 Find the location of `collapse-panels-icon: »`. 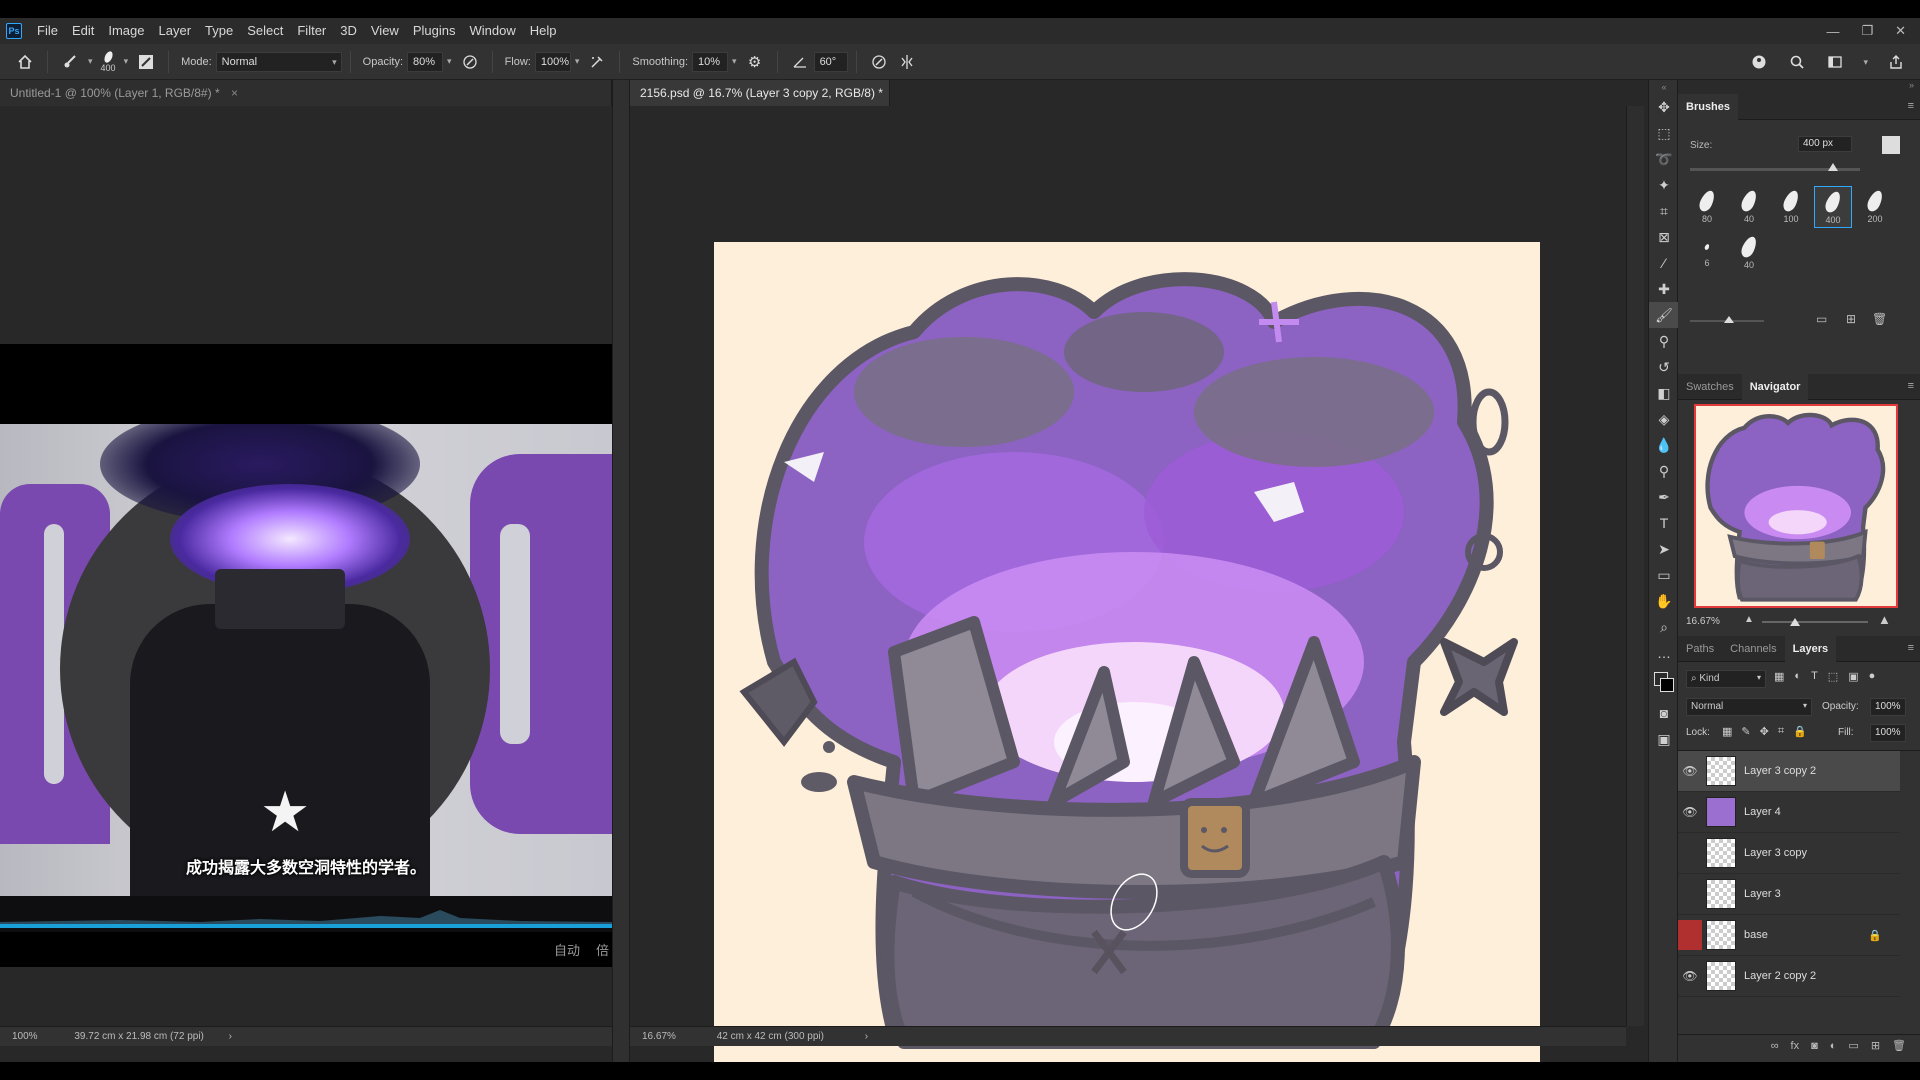

collapse-panels-icon: » is located at coordinates (1799, 87).